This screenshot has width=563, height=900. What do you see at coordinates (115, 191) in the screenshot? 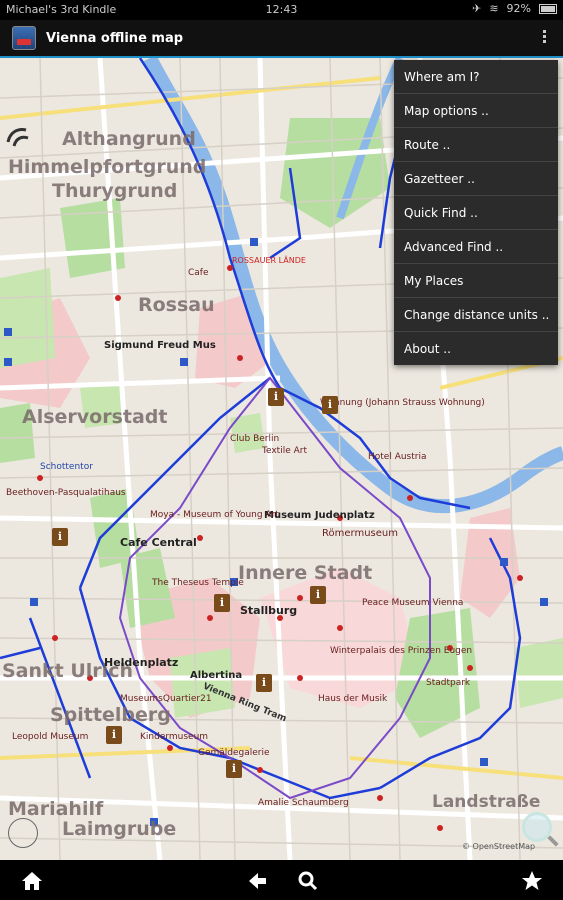
I see `district-label: Thurygrund` at bounding box center [115, 191].